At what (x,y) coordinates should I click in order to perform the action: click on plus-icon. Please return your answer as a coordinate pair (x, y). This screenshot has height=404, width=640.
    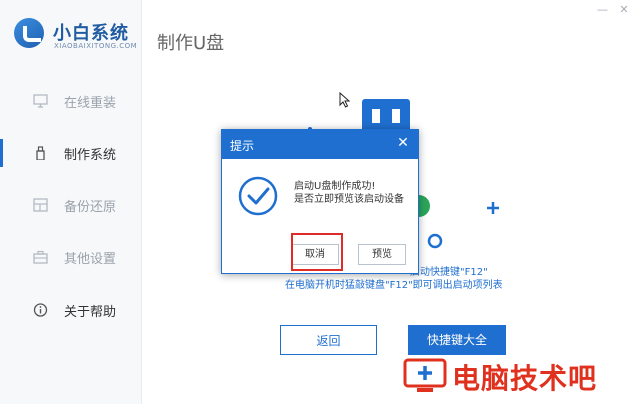
    Looking at the image, I should click on (493, 208).